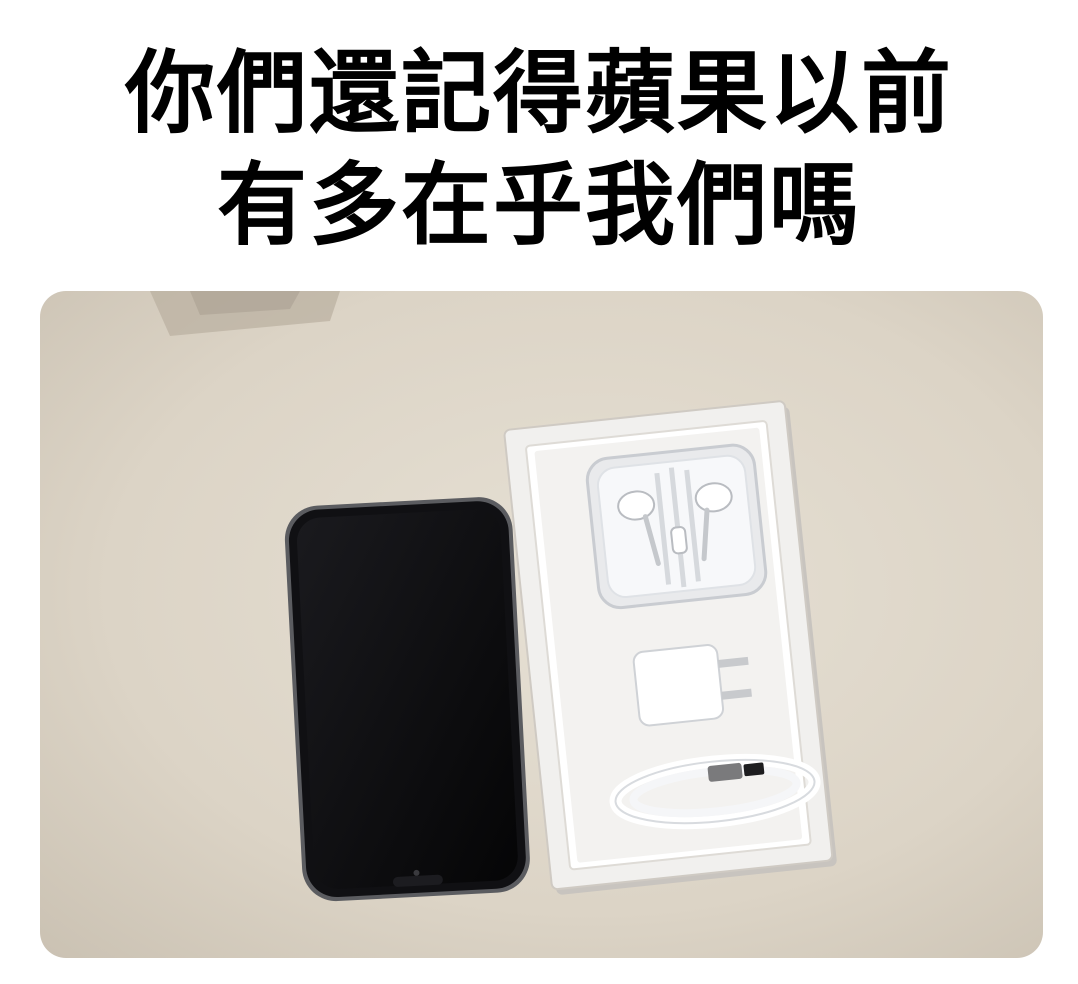 The image size is (1078, 984). What do you see at coordinates (407, 699) in the screenshot?
I see `smartphone-icon` at bounding box center [407, 699].